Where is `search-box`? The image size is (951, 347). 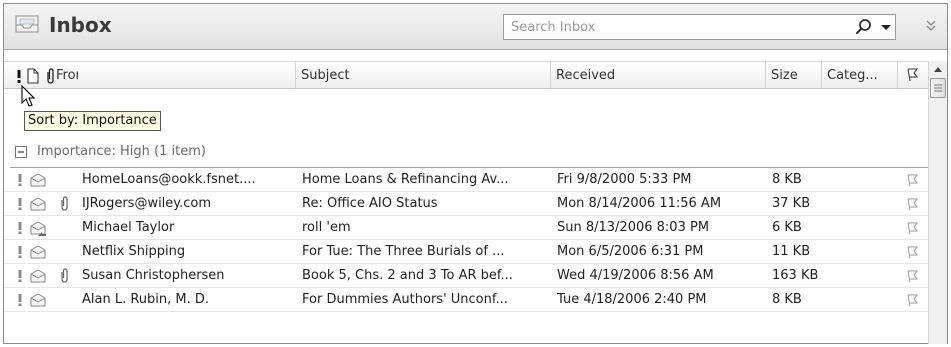
search-box is located at coordinates (699, 27).